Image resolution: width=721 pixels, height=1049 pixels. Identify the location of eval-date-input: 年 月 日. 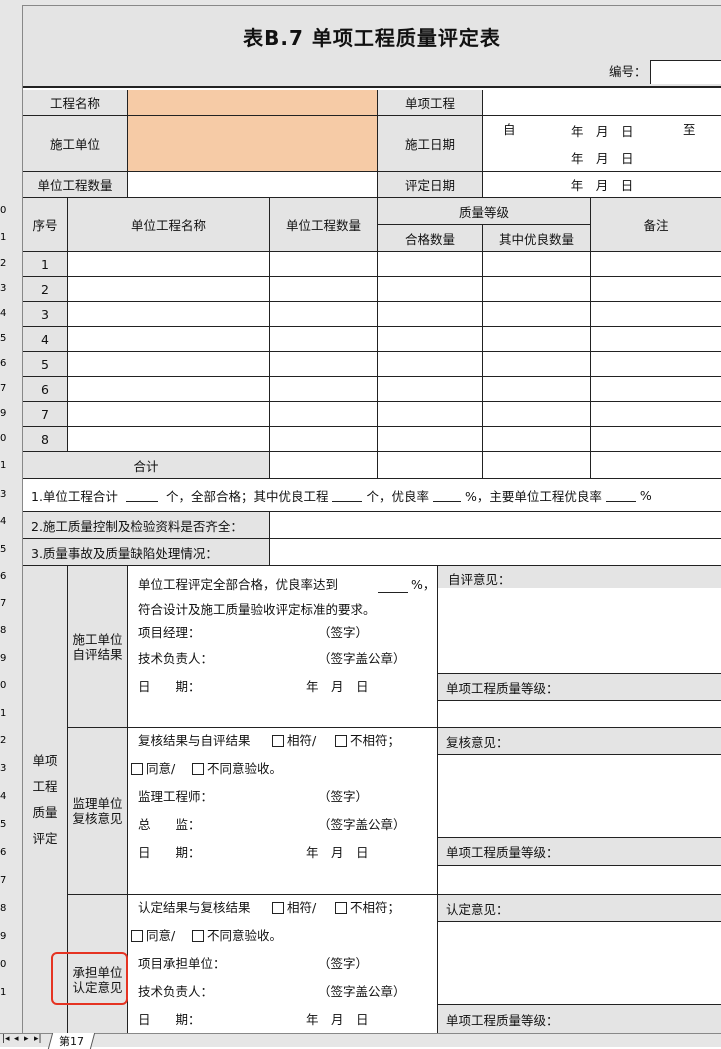
(602, 185).